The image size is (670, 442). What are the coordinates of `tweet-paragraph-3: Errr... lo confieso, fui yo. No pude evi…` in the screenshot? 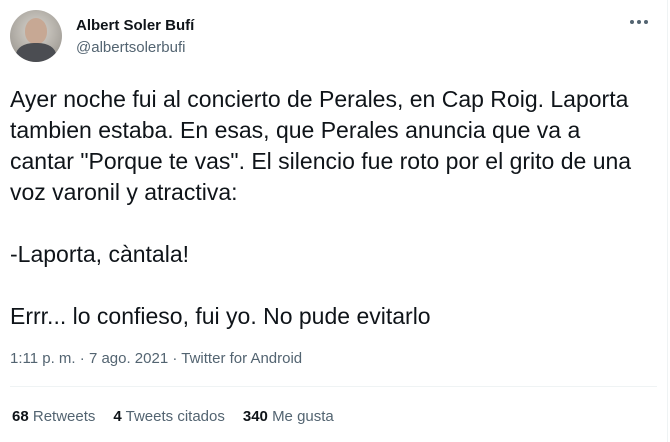 It's located at (220, 316).